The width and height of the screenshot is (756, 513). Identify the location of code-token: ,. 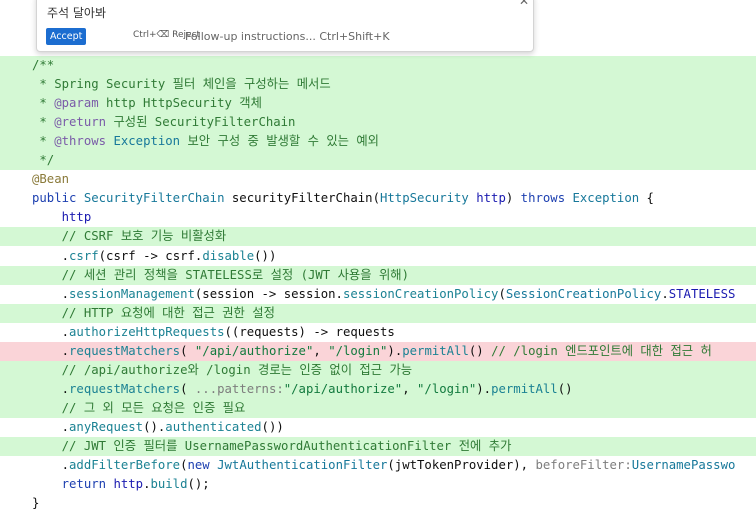
(321, 350).